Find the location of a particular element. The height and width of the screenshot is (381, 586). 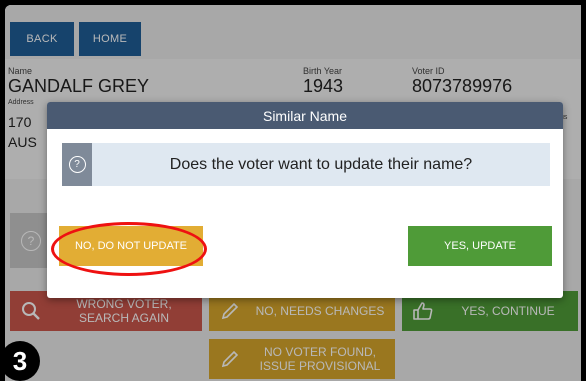

annotation-circle is located at coordinates (129, 249).